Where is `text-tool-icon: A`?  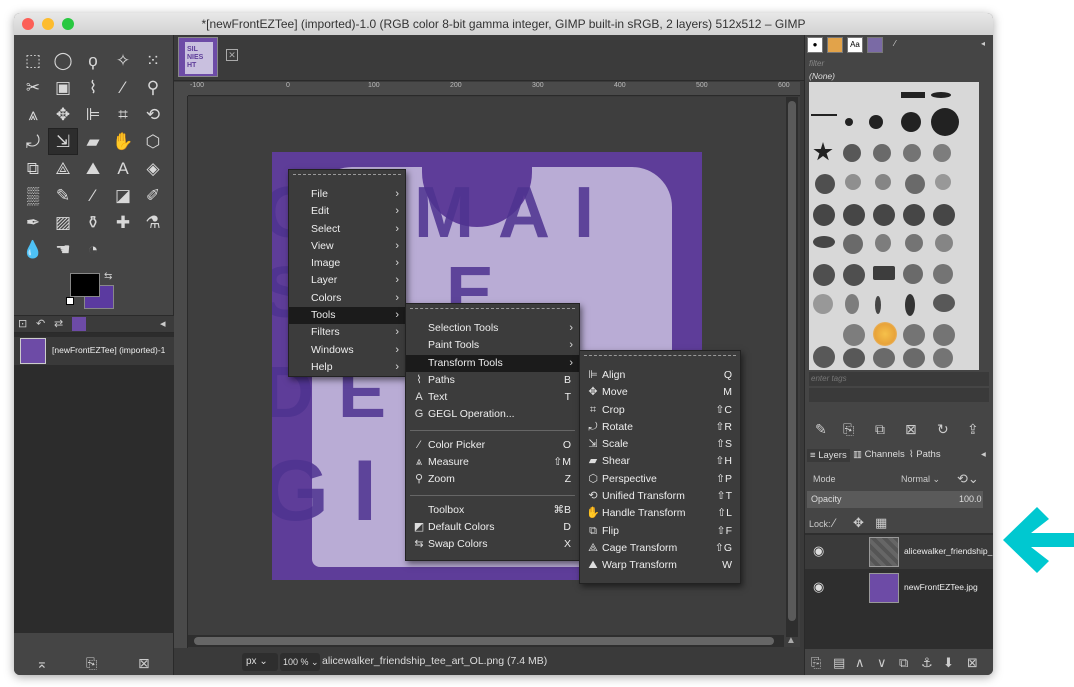 text-tool-icon: A is located at coordinates (123, 168).